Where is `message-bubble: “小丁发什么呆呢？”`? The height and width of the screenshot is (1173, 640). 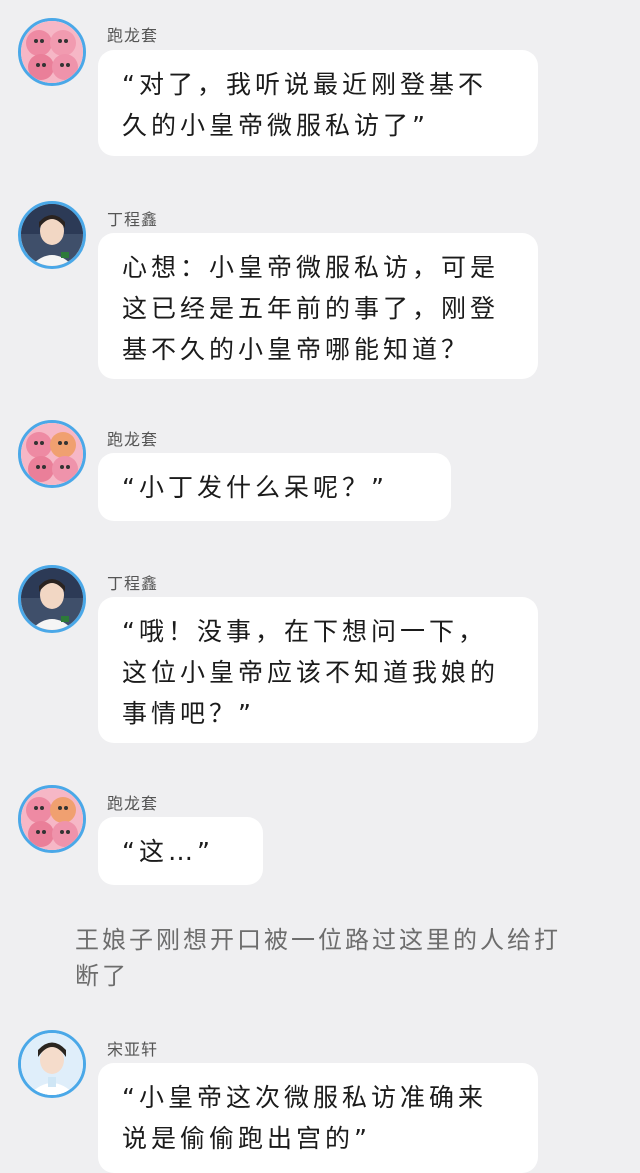
message-bubble: “小丁发什么呆呢？” is located at coordinates (274, 487).